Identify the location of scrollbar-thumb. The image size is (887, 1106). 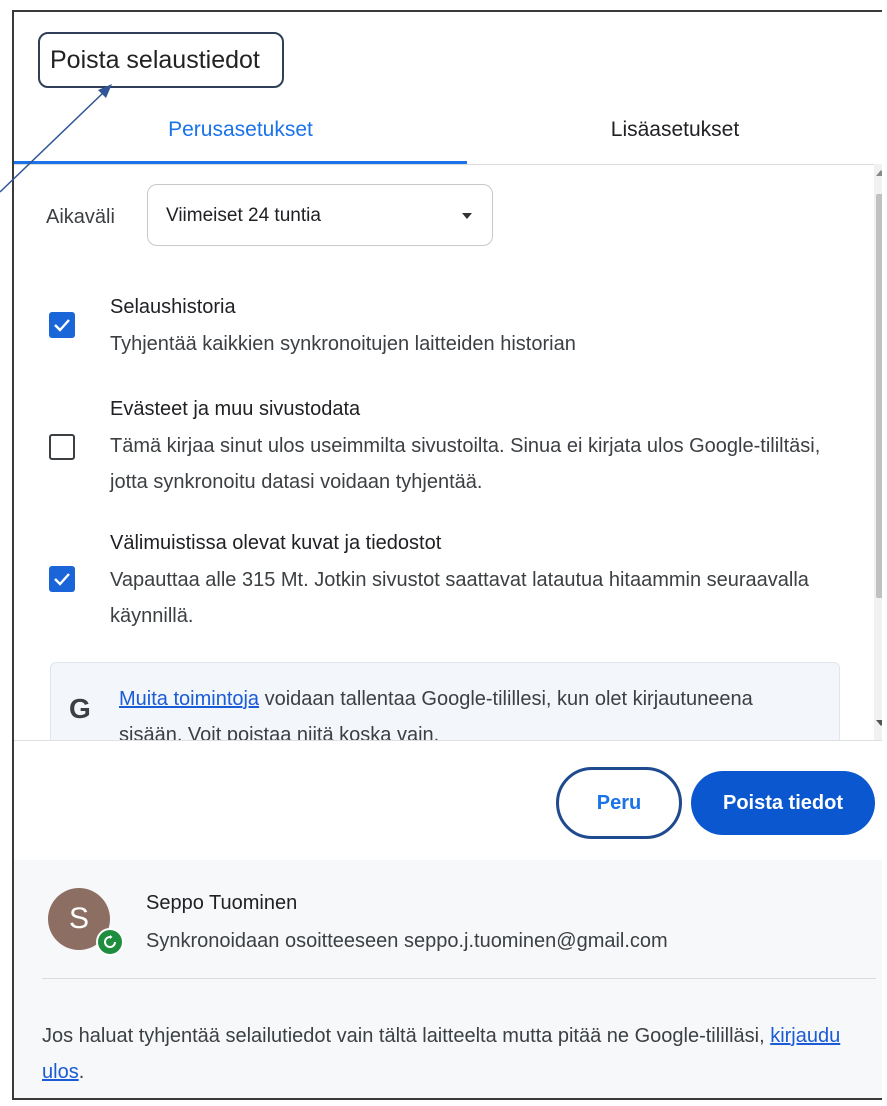
(879, 396).